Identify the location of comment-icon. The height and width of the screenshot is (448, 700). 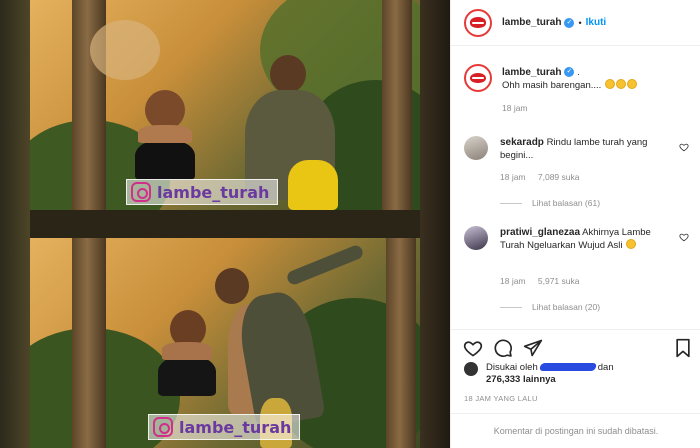
(503, 348).